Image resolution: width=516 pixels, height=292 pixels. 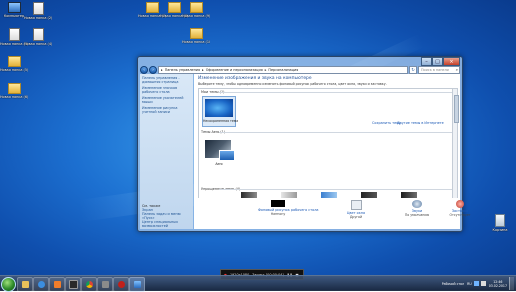 What do you see at coordinates (121, 284) in the screenshot?
I see `record-icon` at bounding box center [121, 284].